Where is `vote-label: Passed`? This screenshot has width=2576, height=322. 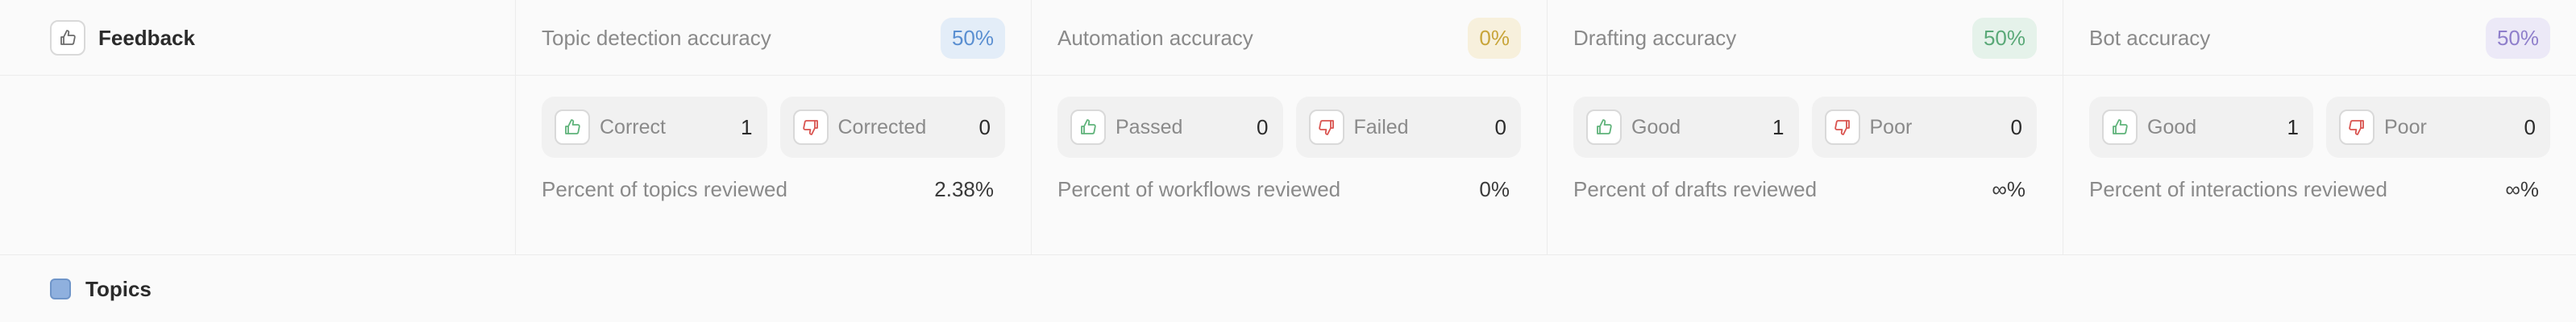
vote-label: Passed is located at coordinates (1149, 126).